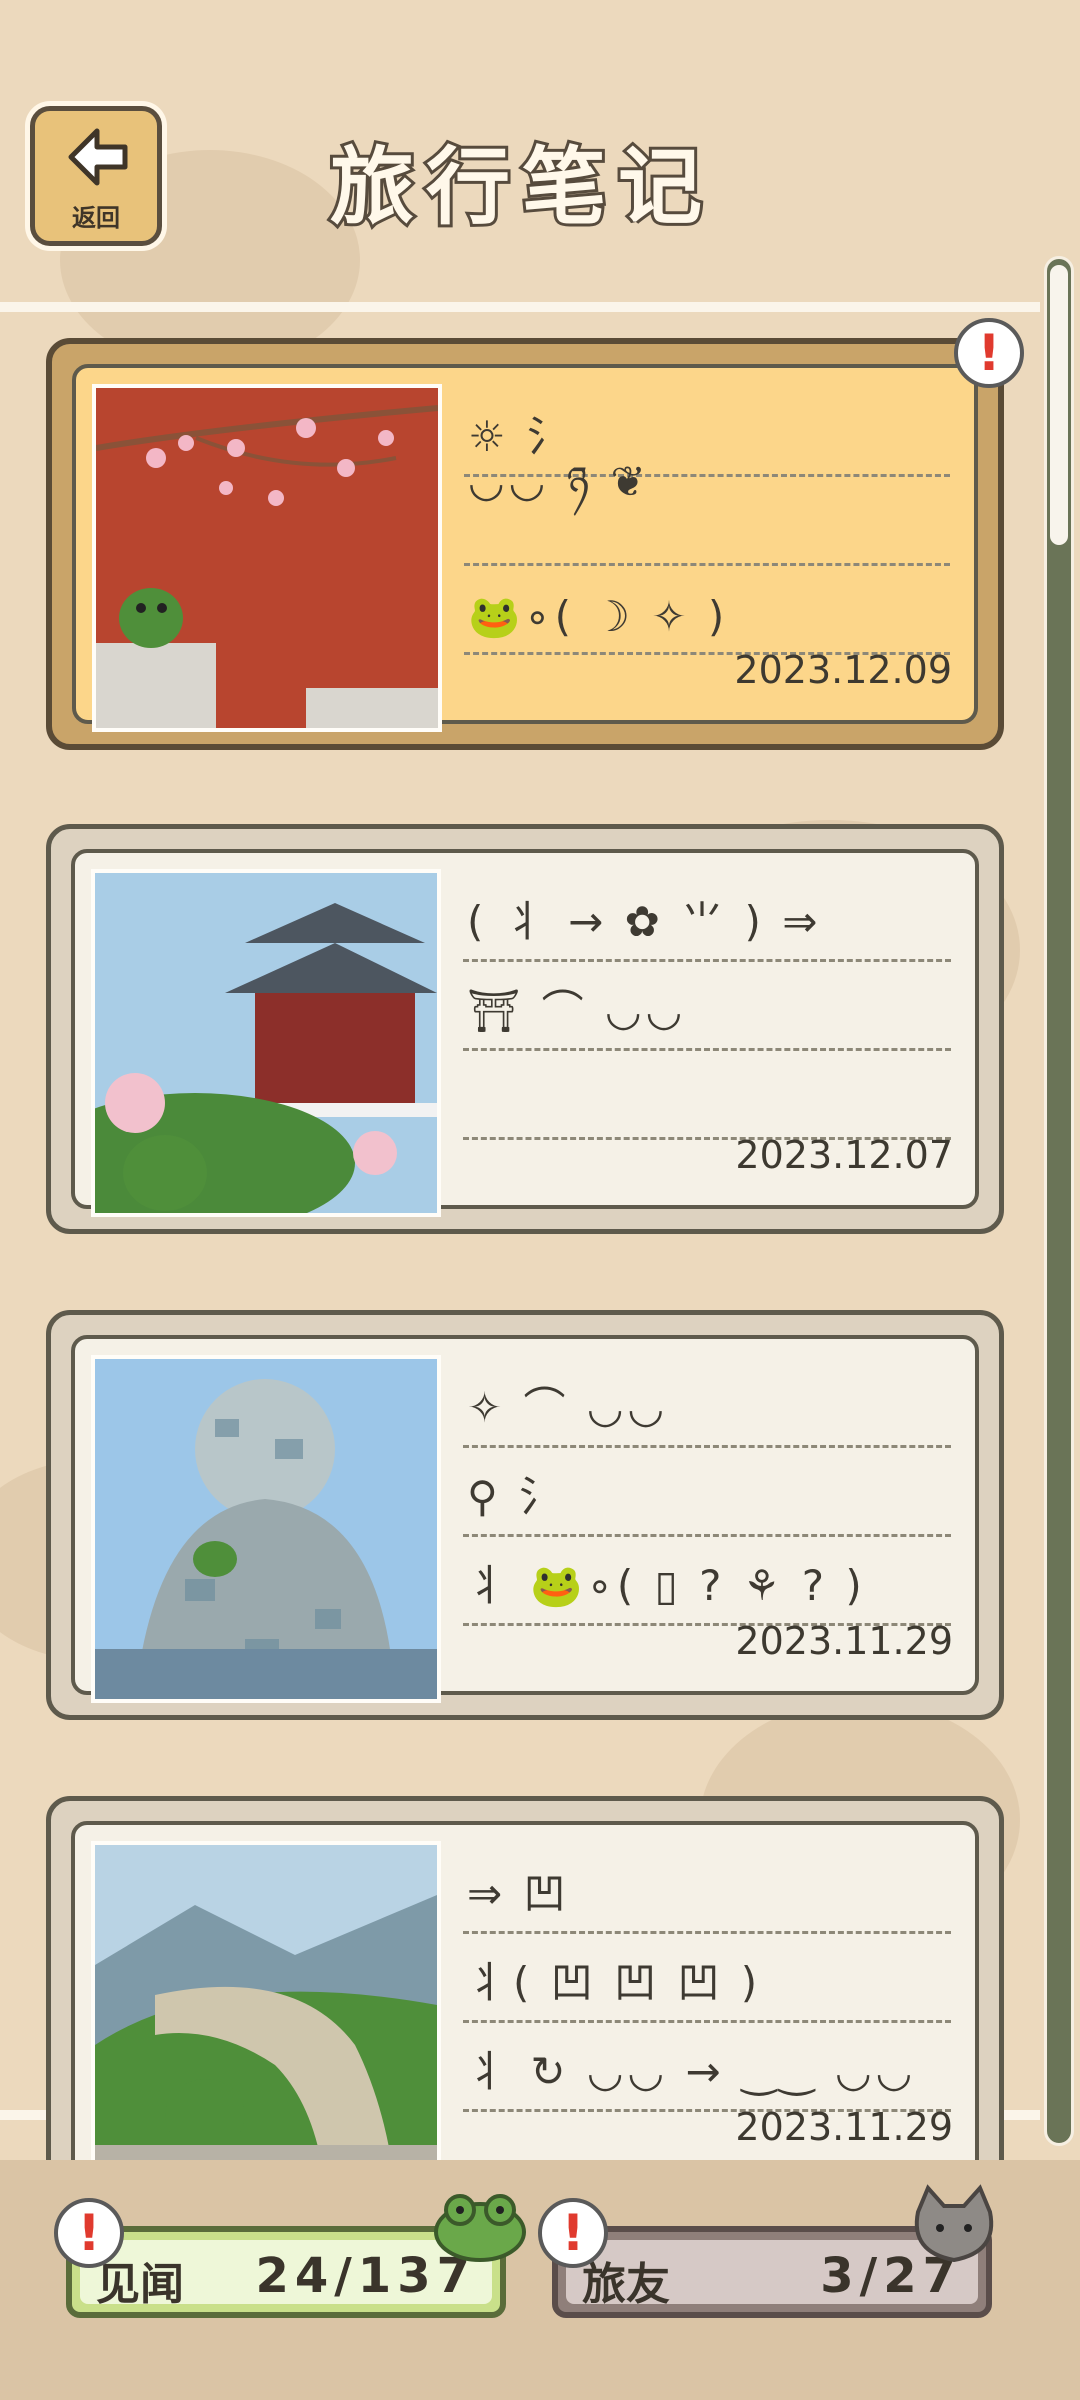 The width and height of the screenshot is (1080, 2400). What do you see at coordinates (692, 2071) in the screenshot?
I see `note-glyphs: ⺦ ↻ ◡◡ → ‿‿ ◡◡` at bounding box center [692, 2071].